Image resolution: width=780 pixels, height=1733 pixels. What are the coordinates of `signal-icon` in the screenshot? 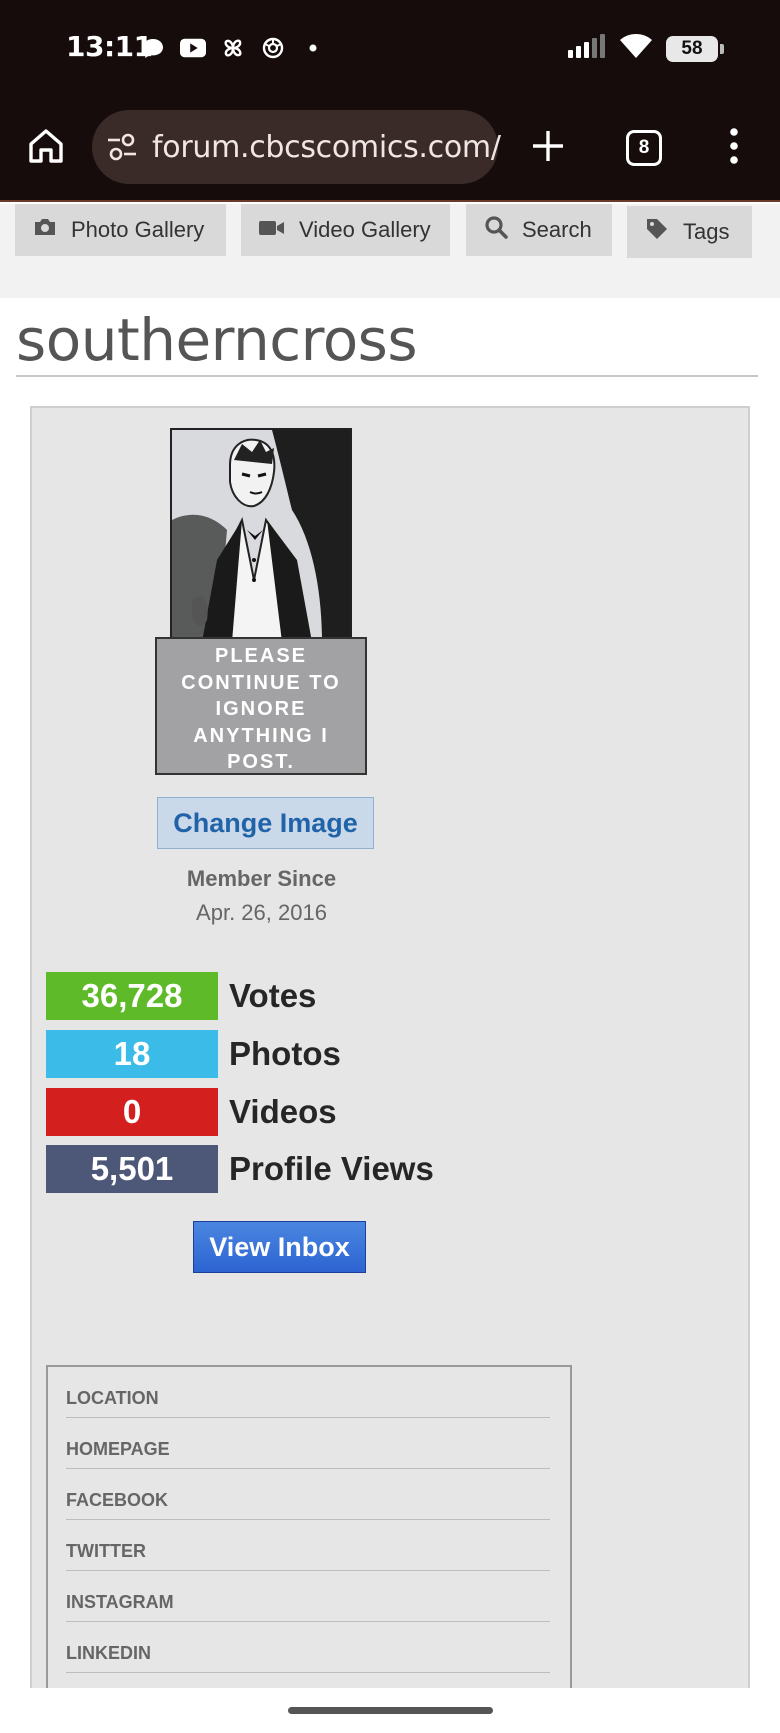 It's located at (587, 48).